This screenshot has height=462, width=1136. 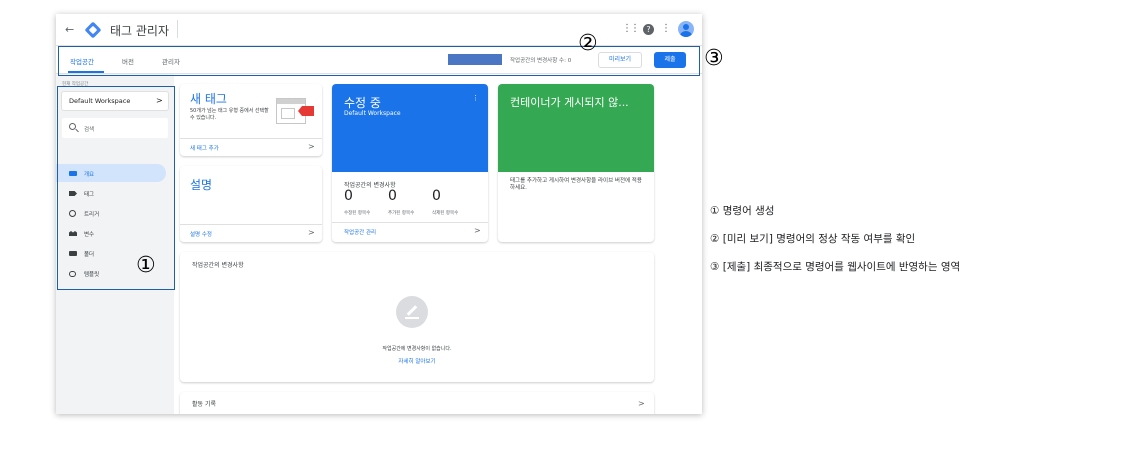 I want to click on activity-history-card: 활동 기록 >, so click(x=417, y=403).